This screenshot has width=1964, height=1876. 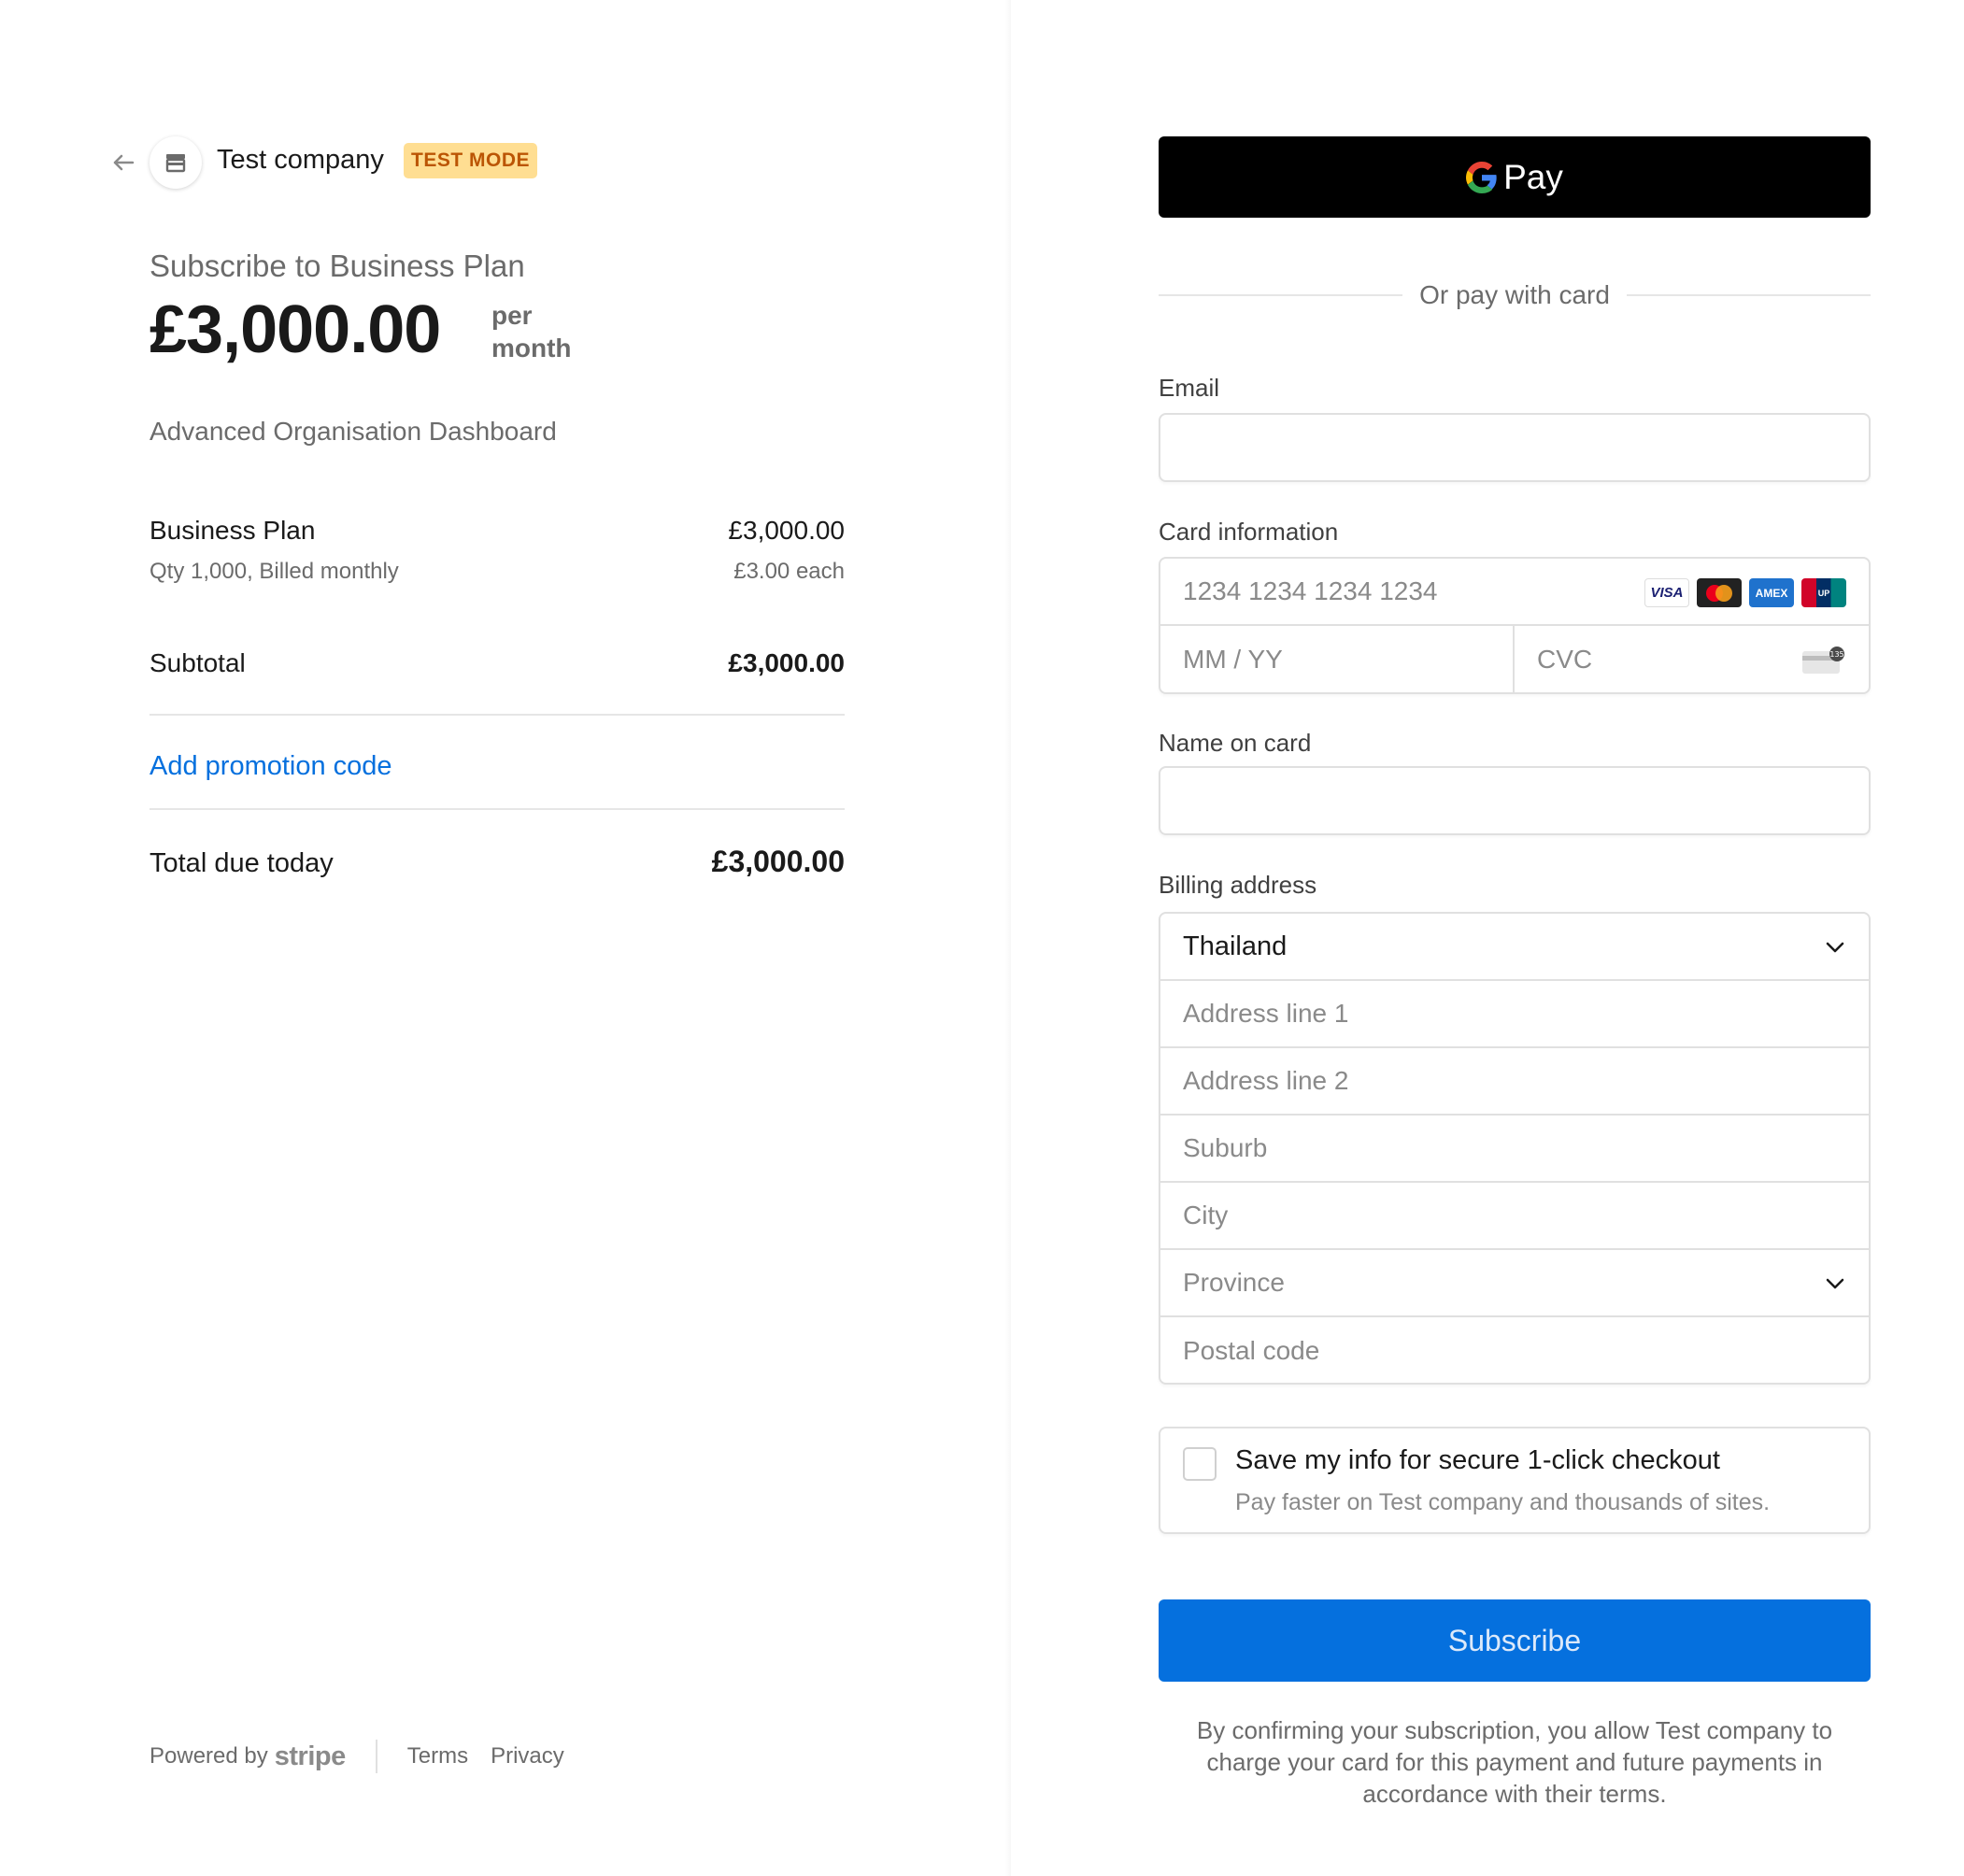 I want to click on stripe-logo: stripe, so click(x=310, y=1756).